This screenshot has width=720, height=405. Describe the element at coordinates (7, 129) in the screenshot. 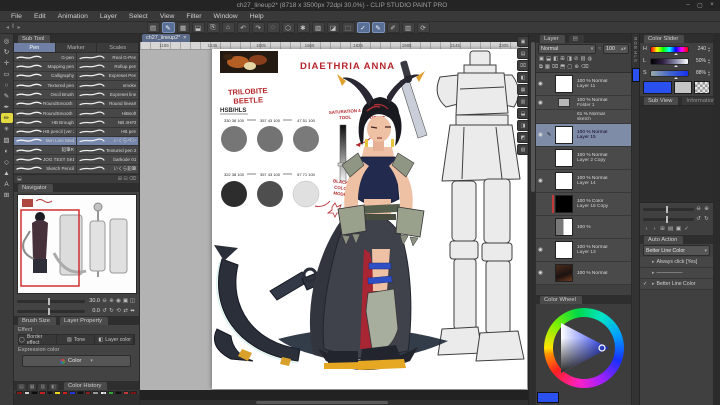

I see `tool-icon: ✳` at that location.